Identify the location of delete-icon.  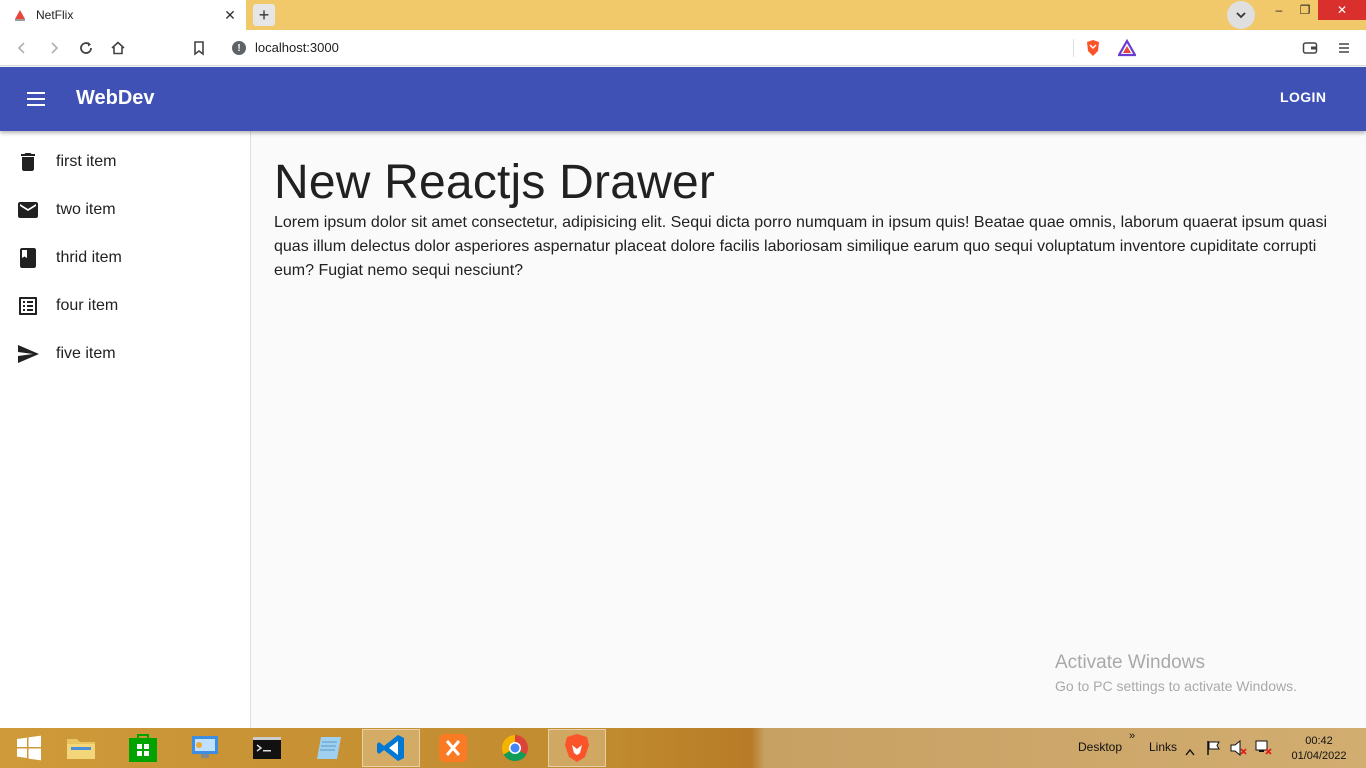
(28, 162).